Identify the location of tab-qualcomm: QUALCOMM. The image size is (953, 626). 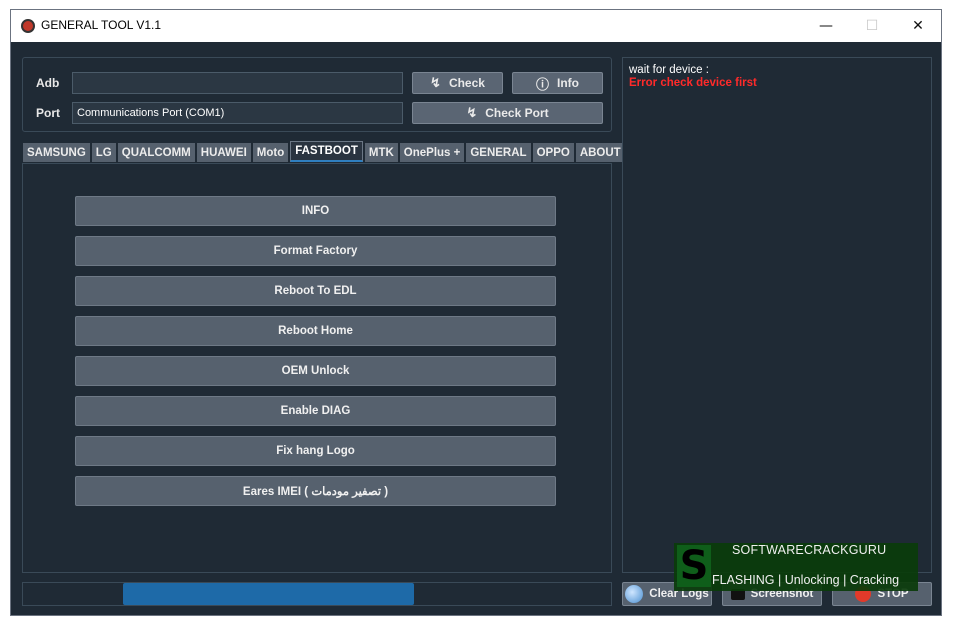
(156, 152).